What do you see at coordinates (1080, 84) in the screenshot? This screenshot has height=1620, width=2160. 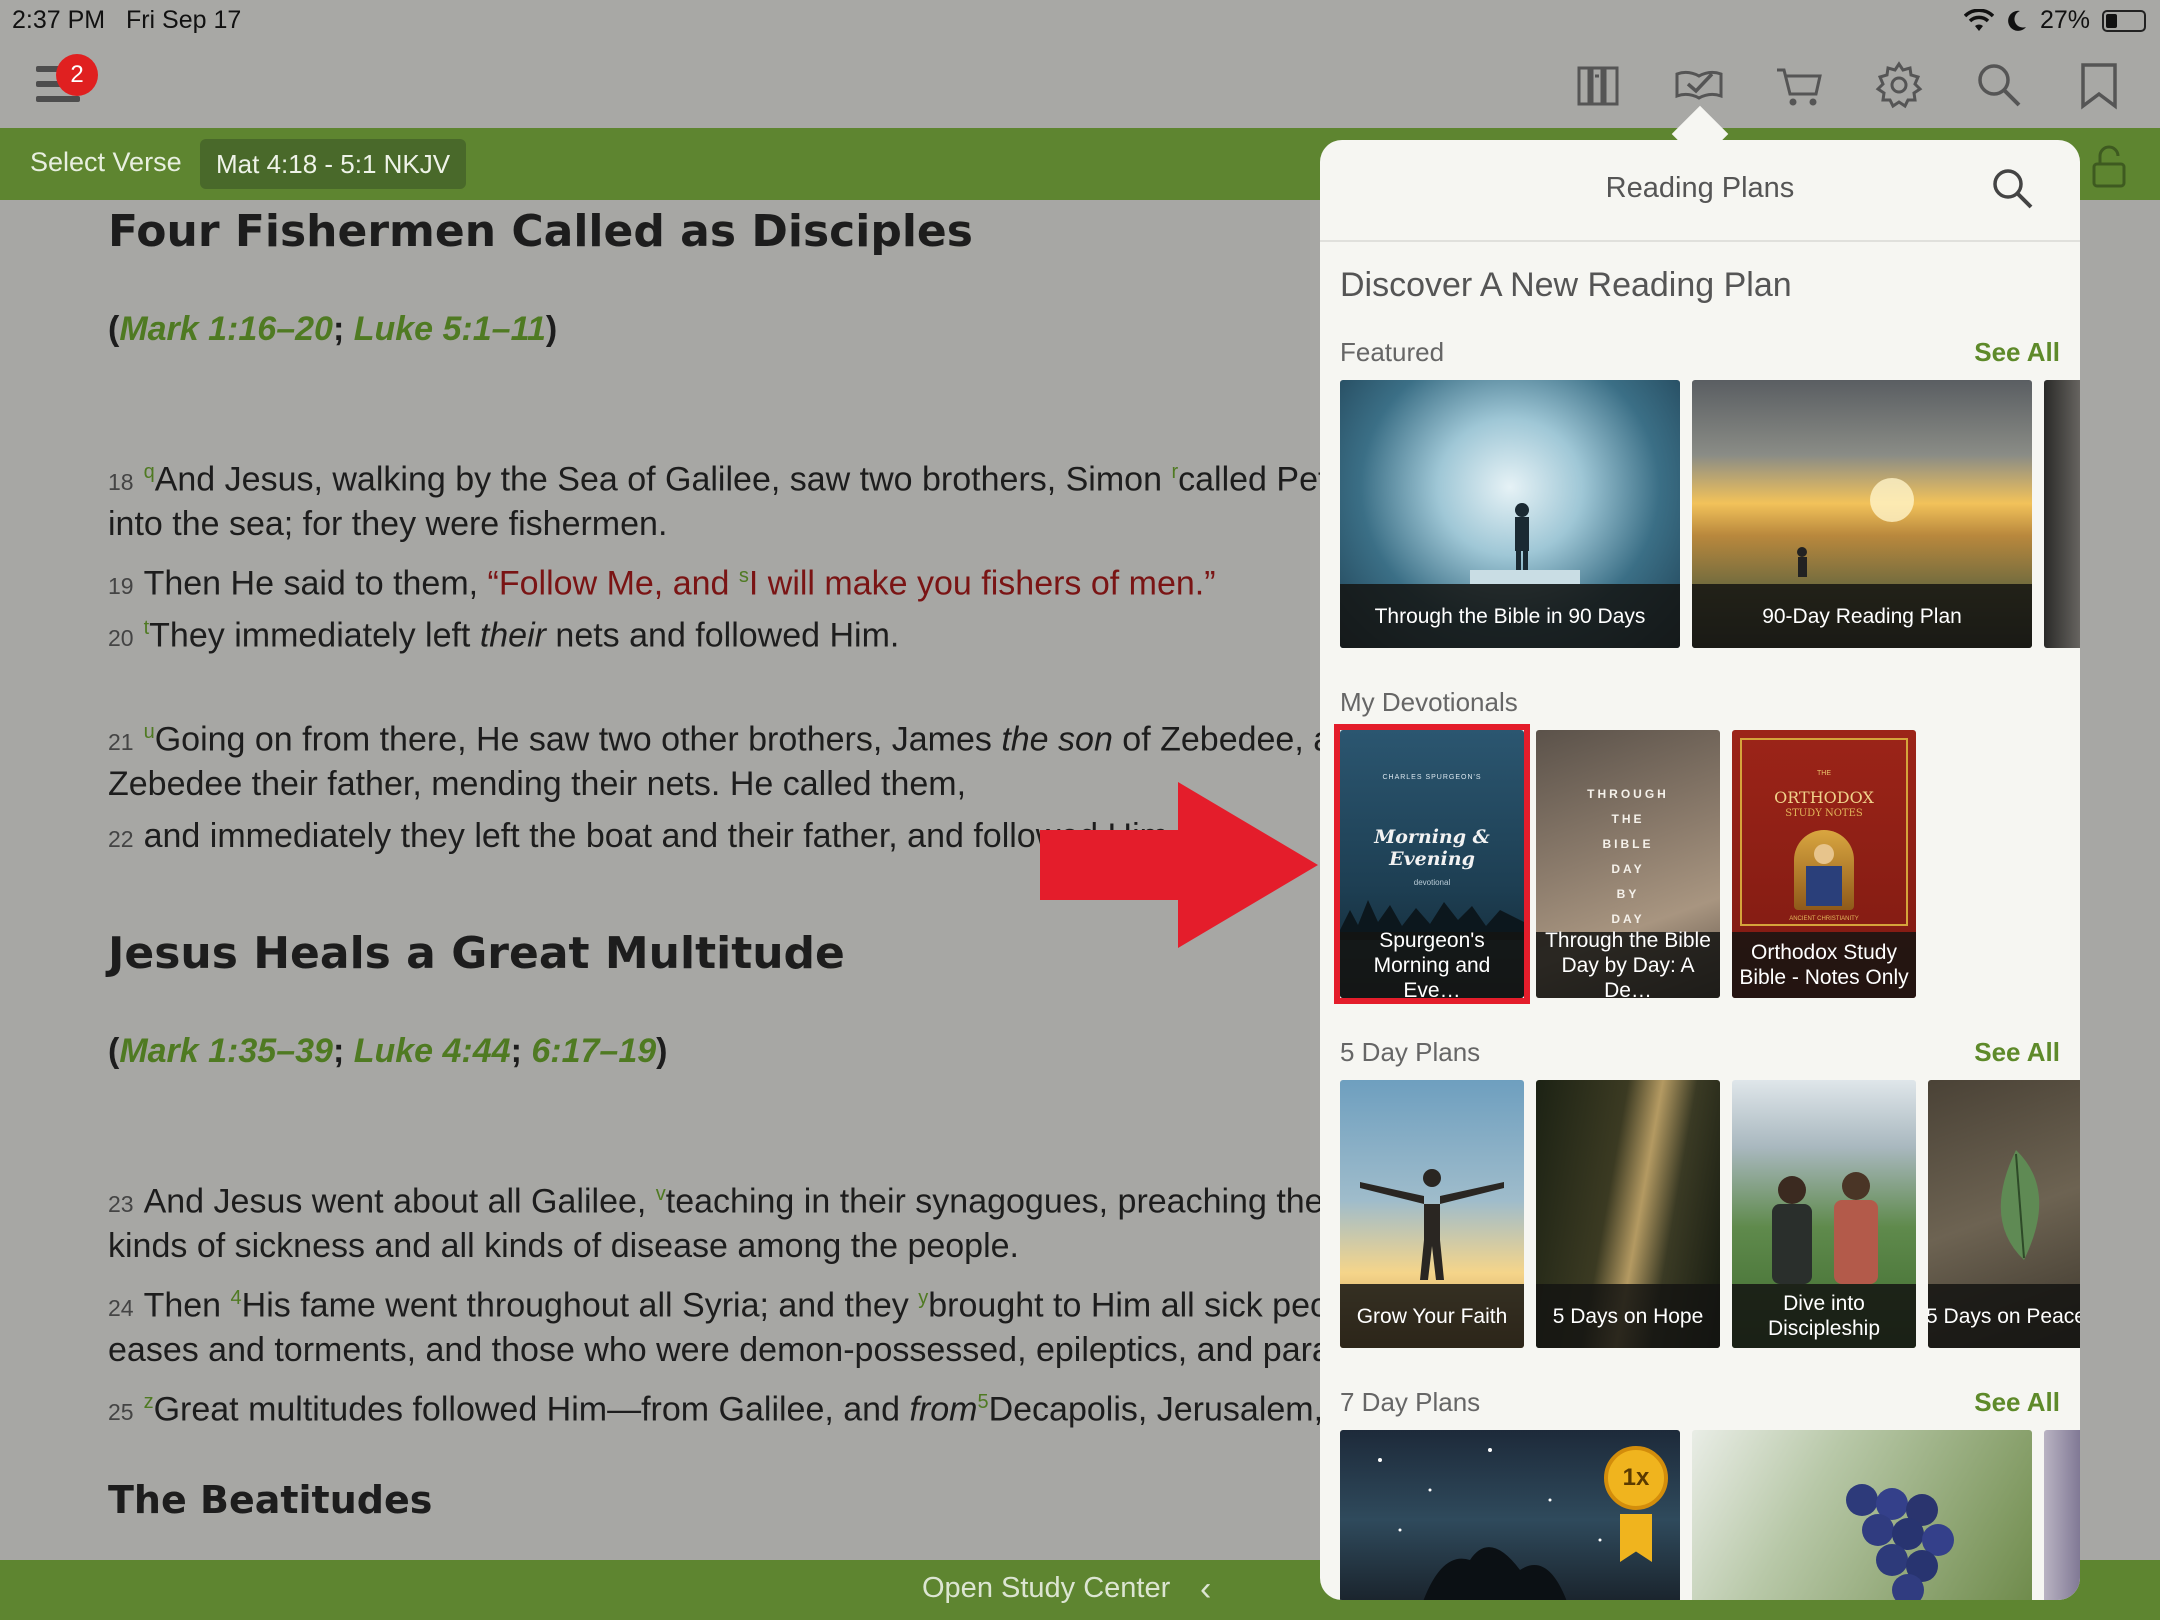 I see `top-toolbar: 2` at bounding box center [1080, 84].